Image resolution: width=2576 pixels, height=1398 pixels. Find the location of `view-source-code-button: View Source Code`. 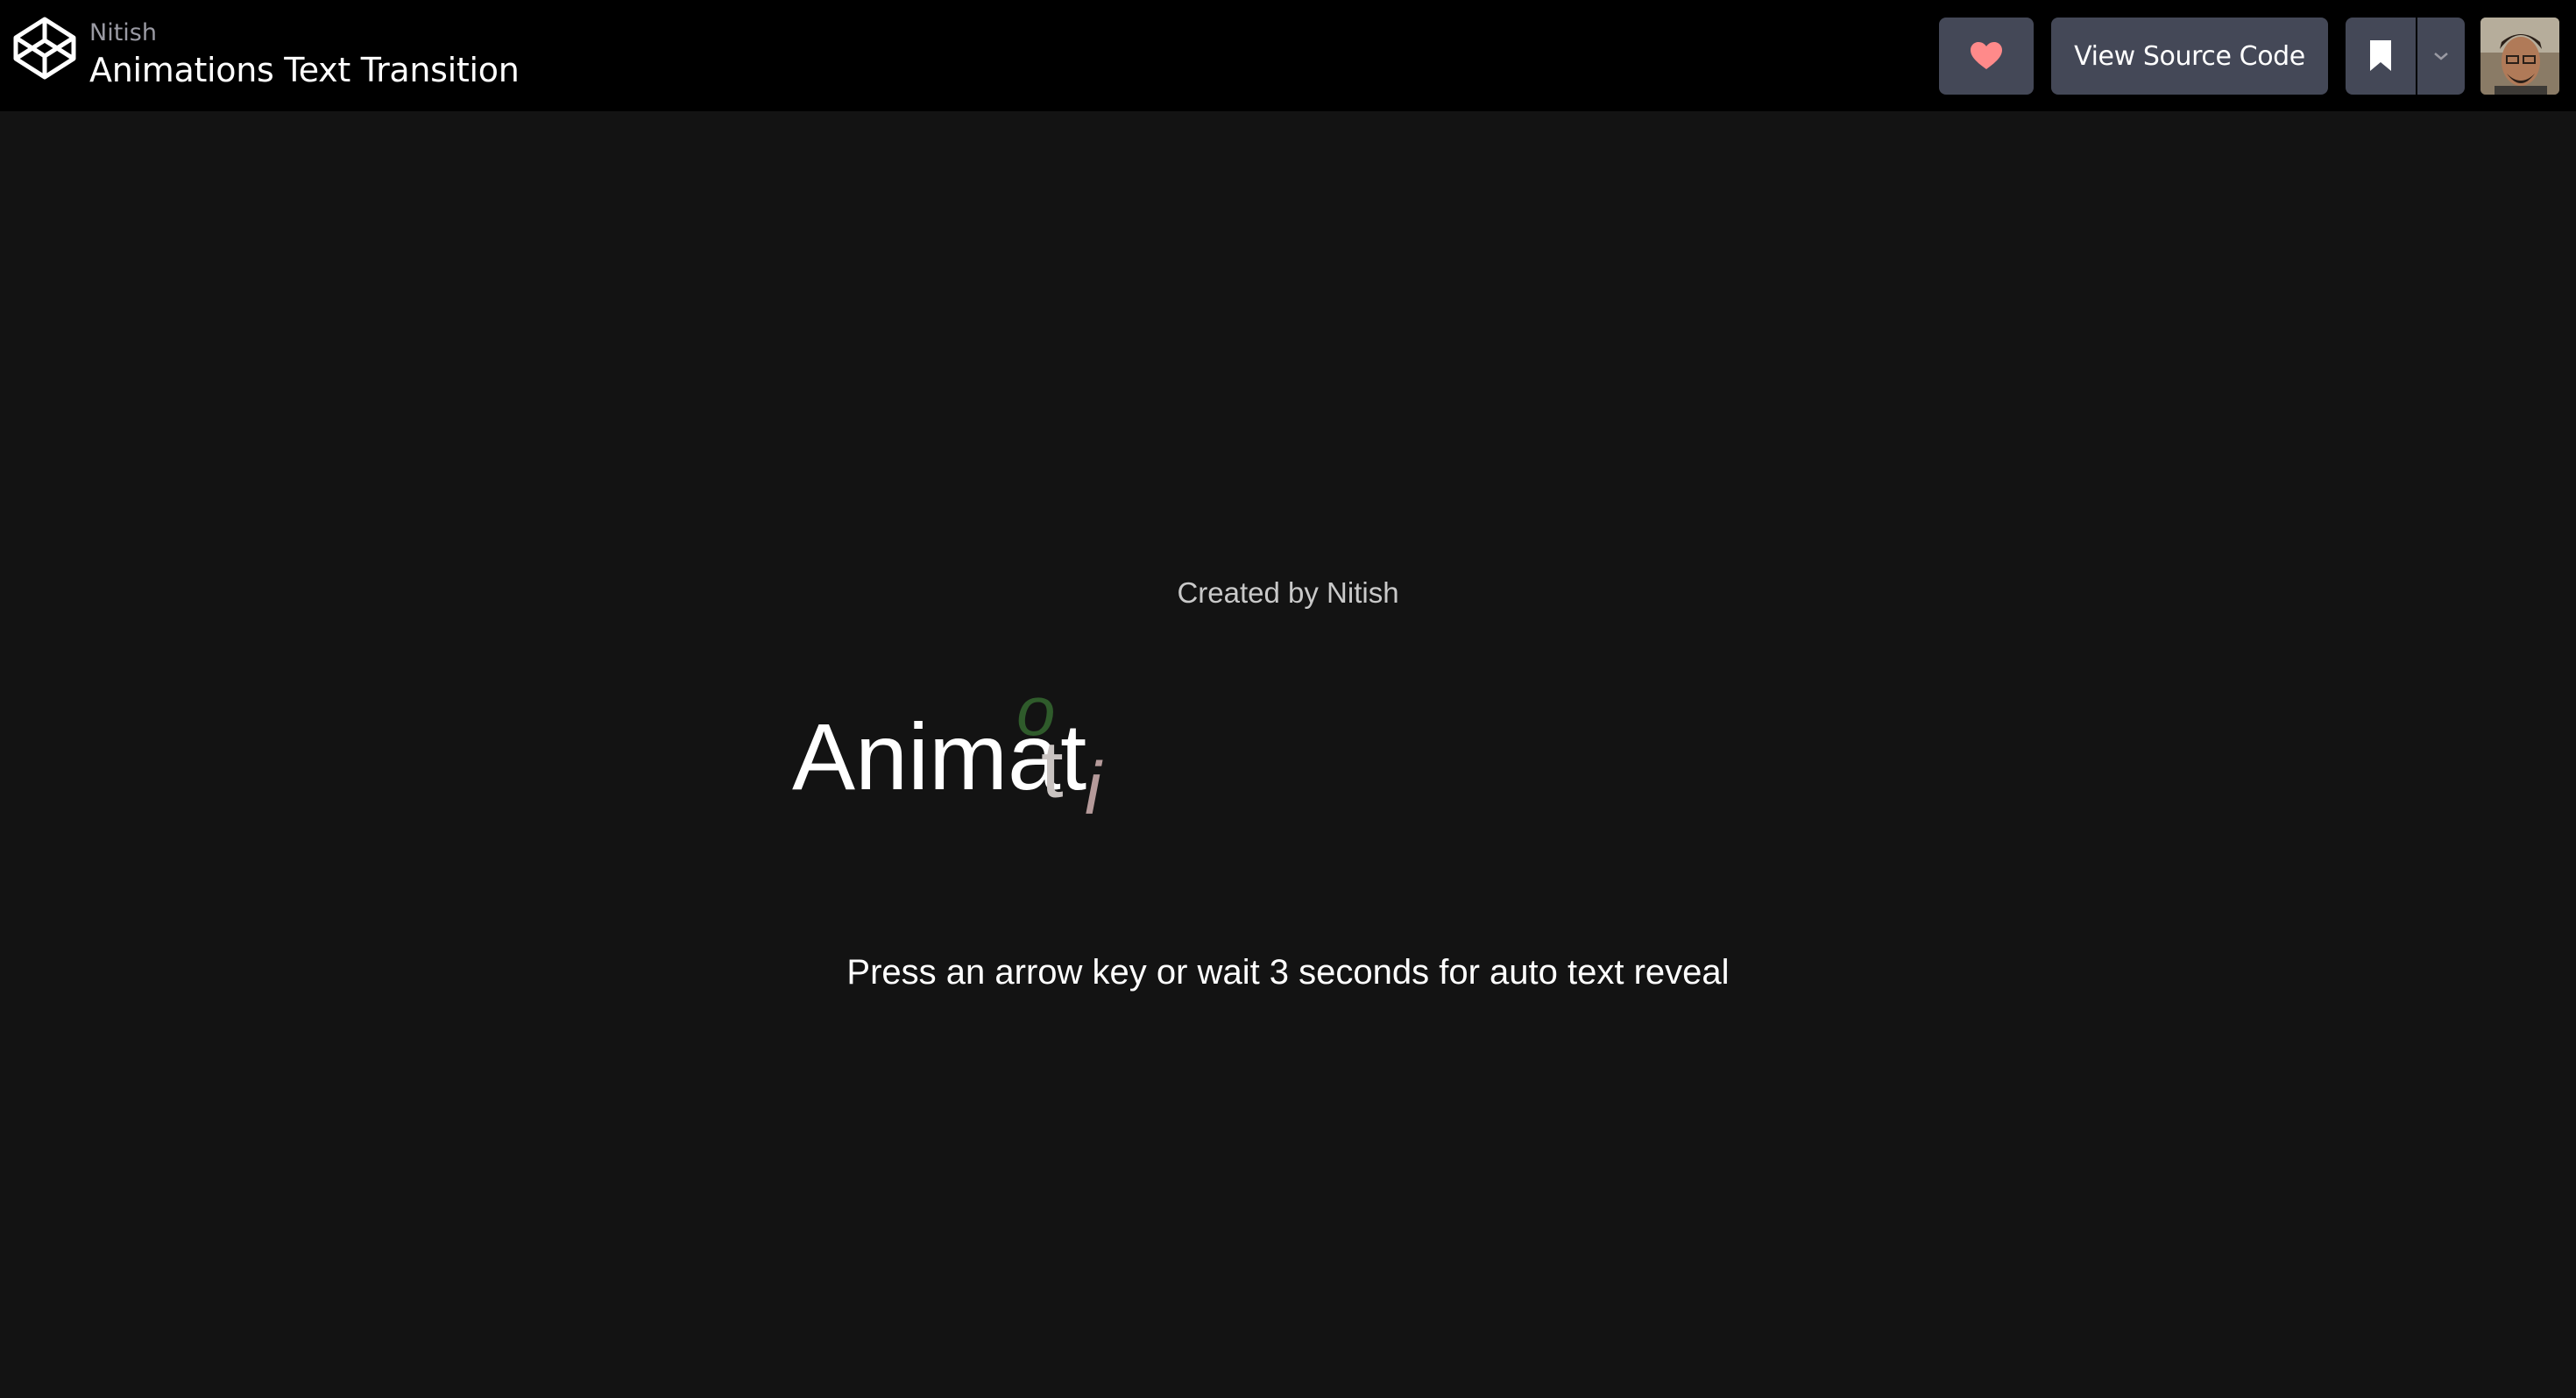

view-source-code-button: View Source Code is located at coordinates (2189, 56).